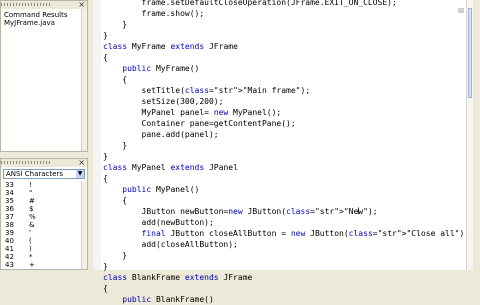 This screenshot has width=480, height=305. What do you see at coordinates (31, 257) in the screenshot?
I see `char-glyph: *` at bounding box center [31, 257].